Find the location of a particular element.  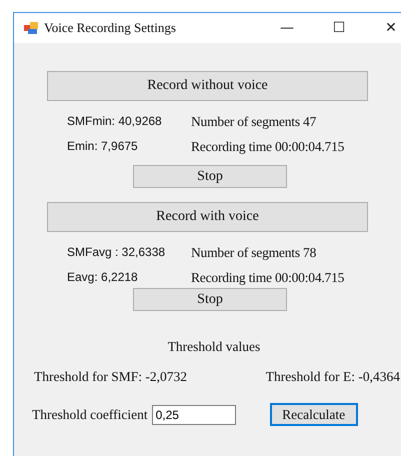

maximize-button: ☐ is located at coordinates (339, 28).